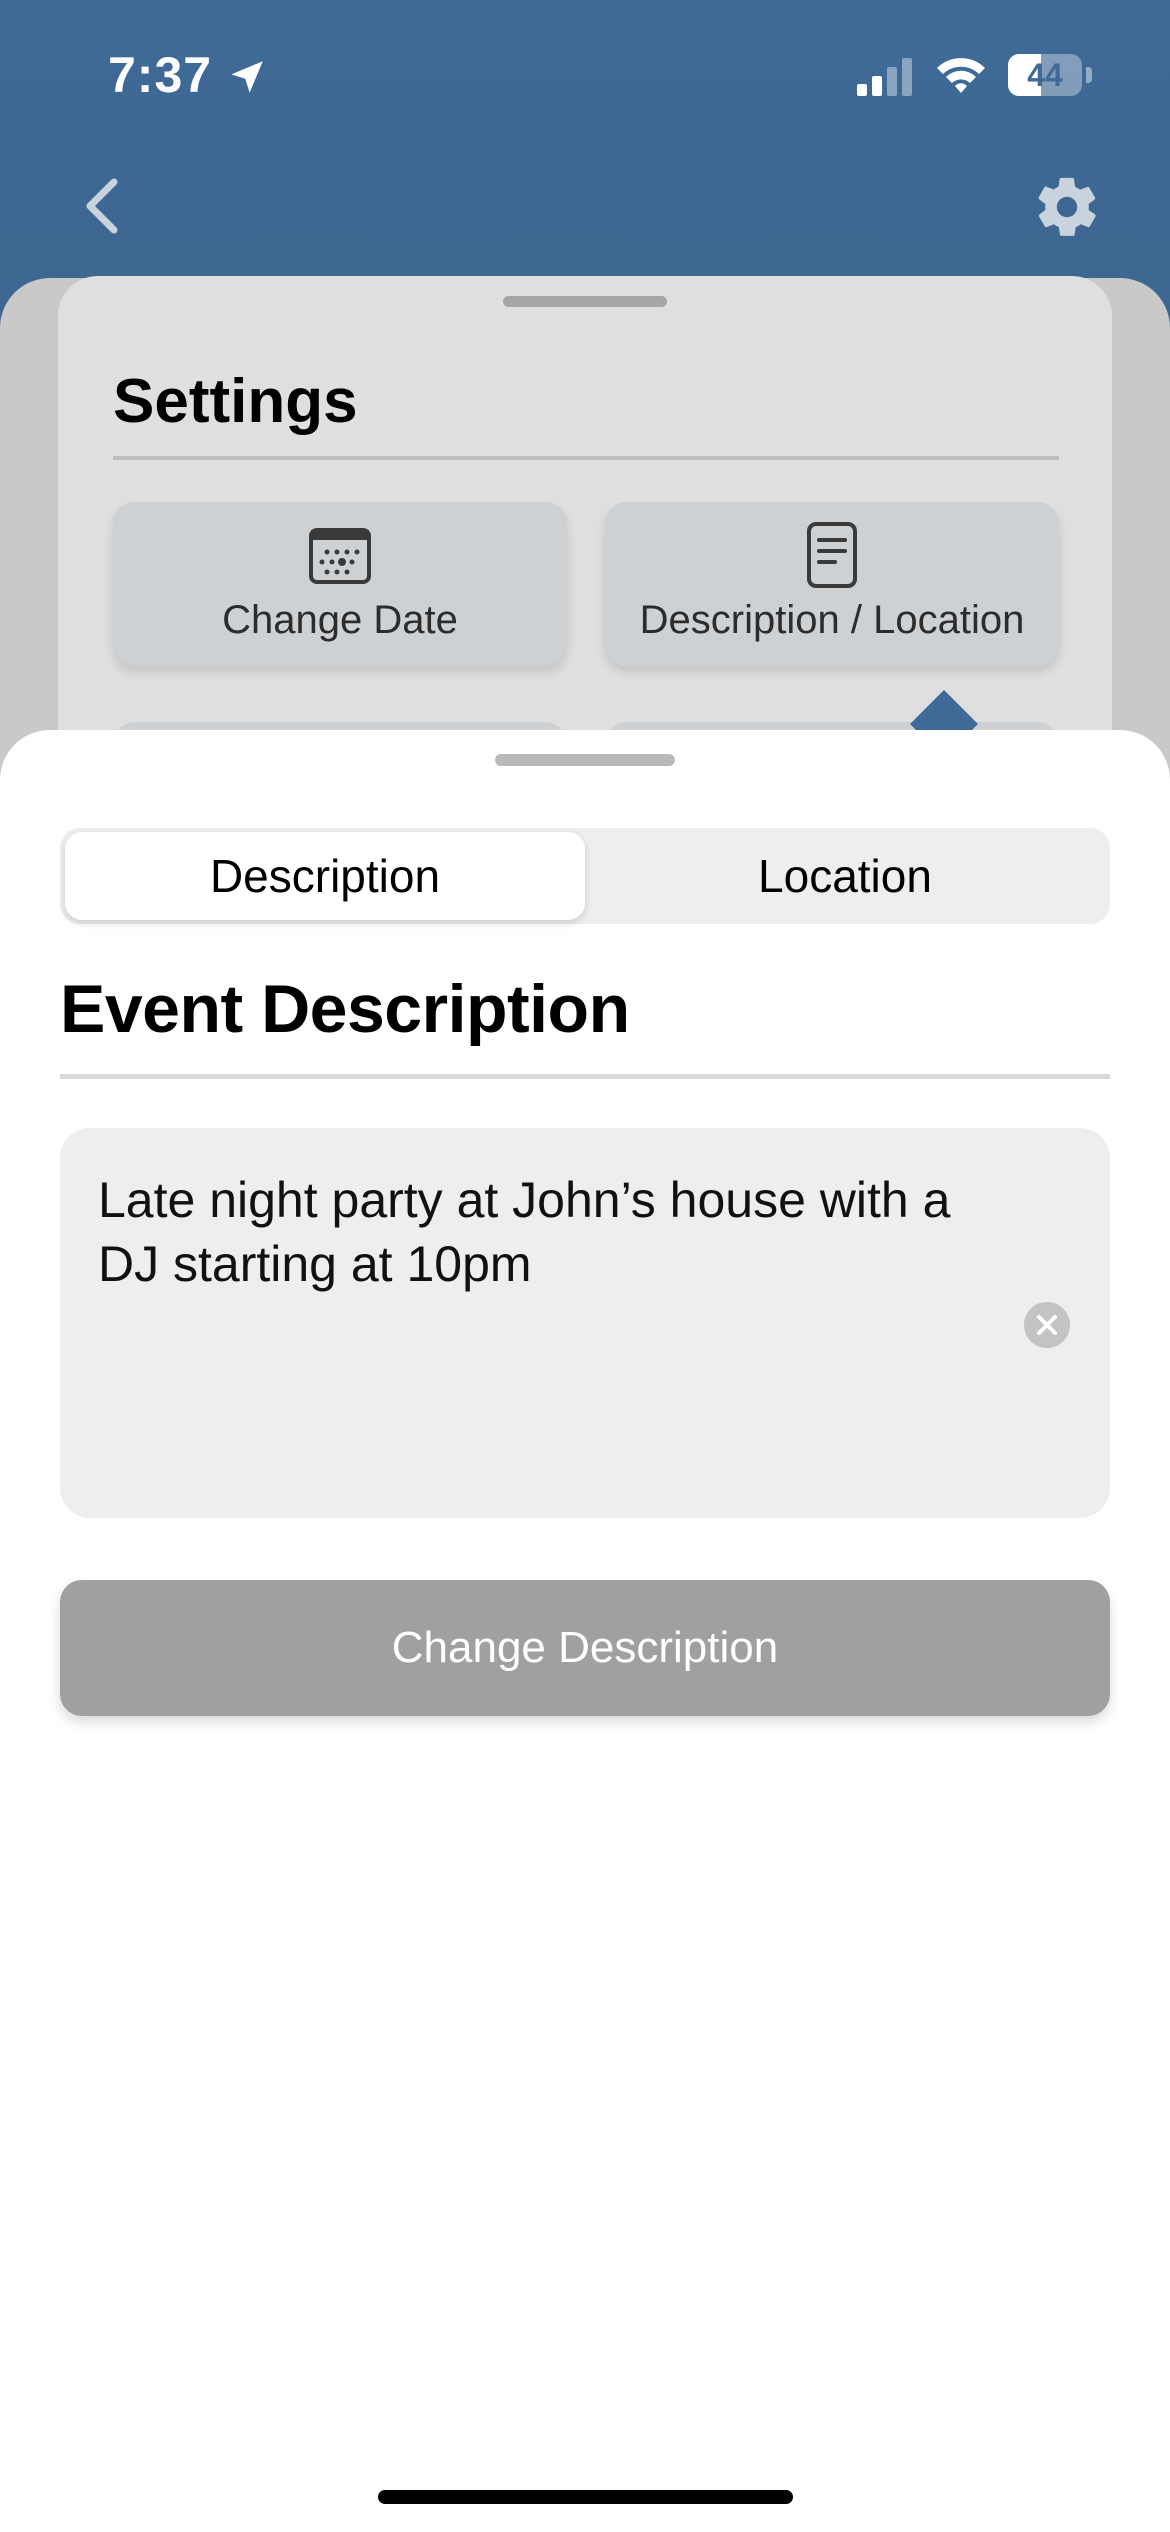  I want to click on tab-location: Location, so click(845, 876).